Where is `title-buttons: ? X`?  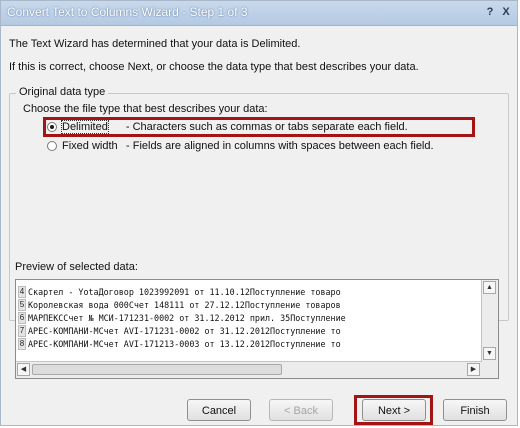 title-buttons: ? X is located at coordinates (498, 12).